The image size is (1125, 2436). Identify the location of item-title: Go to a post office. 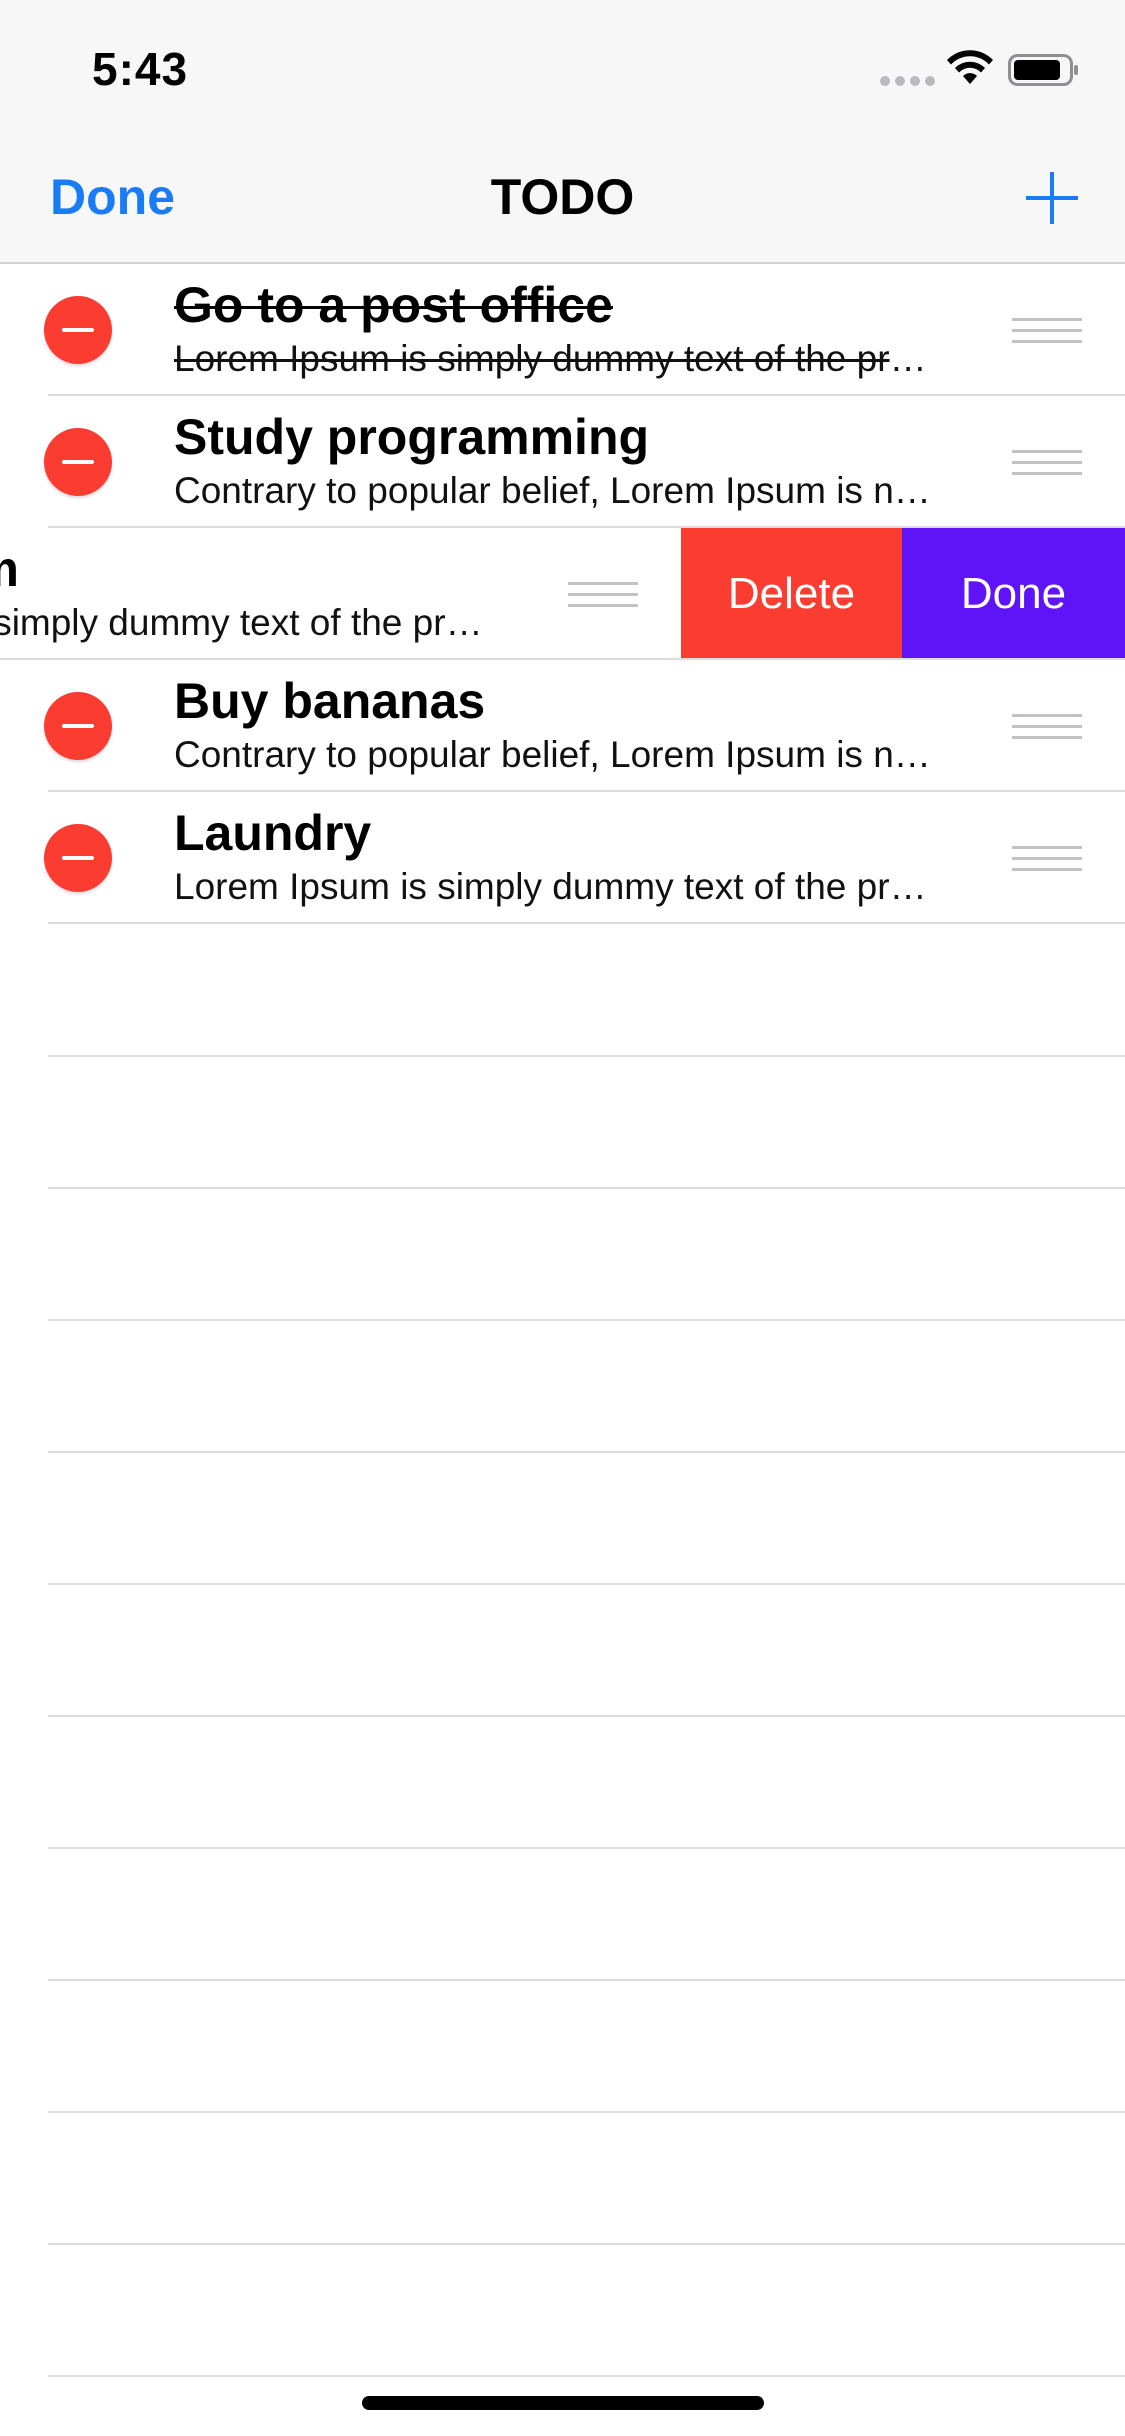
(393, 305).